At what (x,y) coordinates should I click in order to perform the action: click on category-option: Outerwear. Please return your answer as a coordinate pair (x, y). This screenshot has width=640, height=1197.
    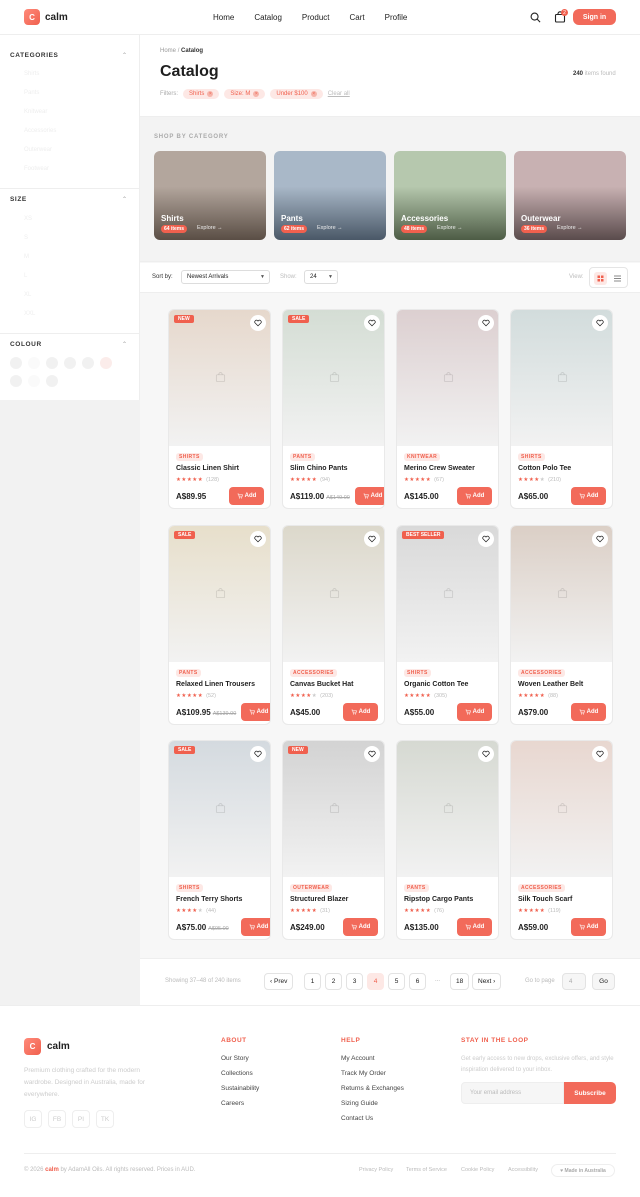
    Looking at the image, I should click on (38, 150).